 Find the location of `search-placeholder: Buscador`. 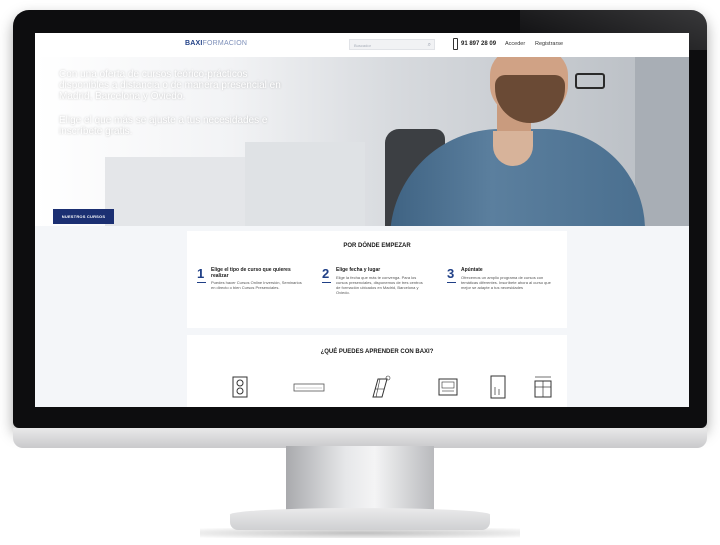

search-placeholder: Buscador is located at coordinates (362, 45).